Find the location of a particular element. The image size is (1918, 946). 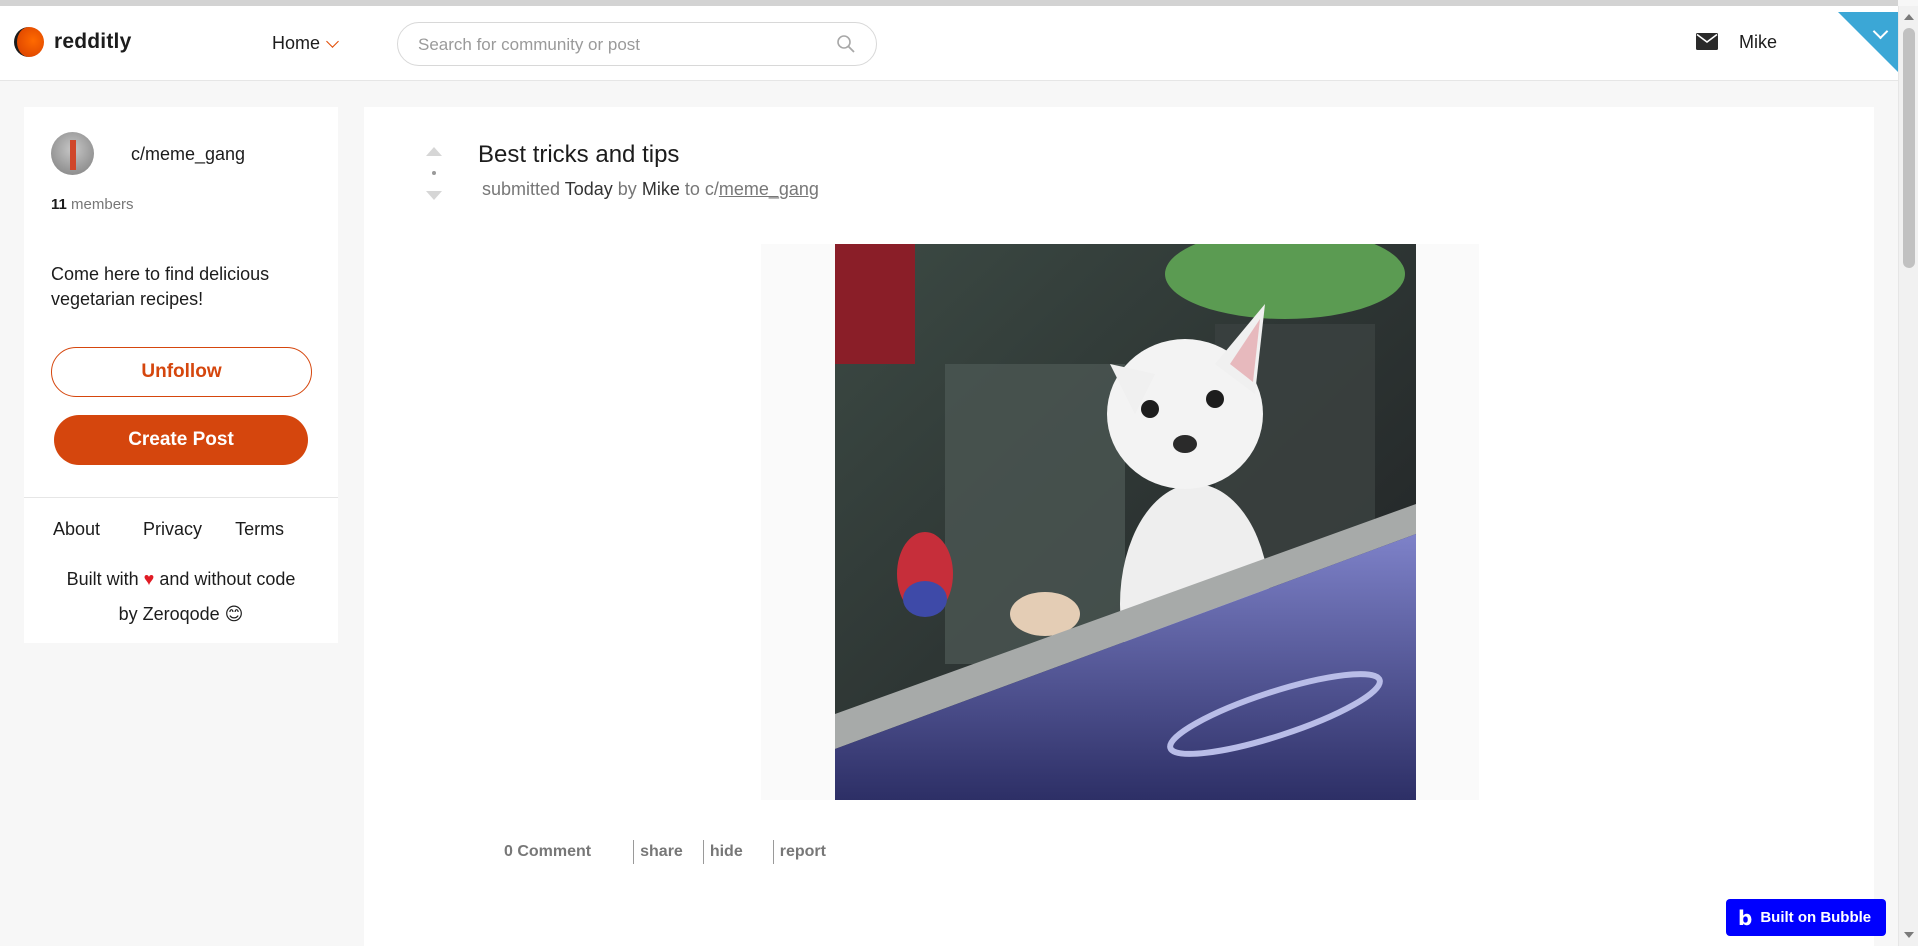

built-with-text: Built with is located at coordinates (102, 579).